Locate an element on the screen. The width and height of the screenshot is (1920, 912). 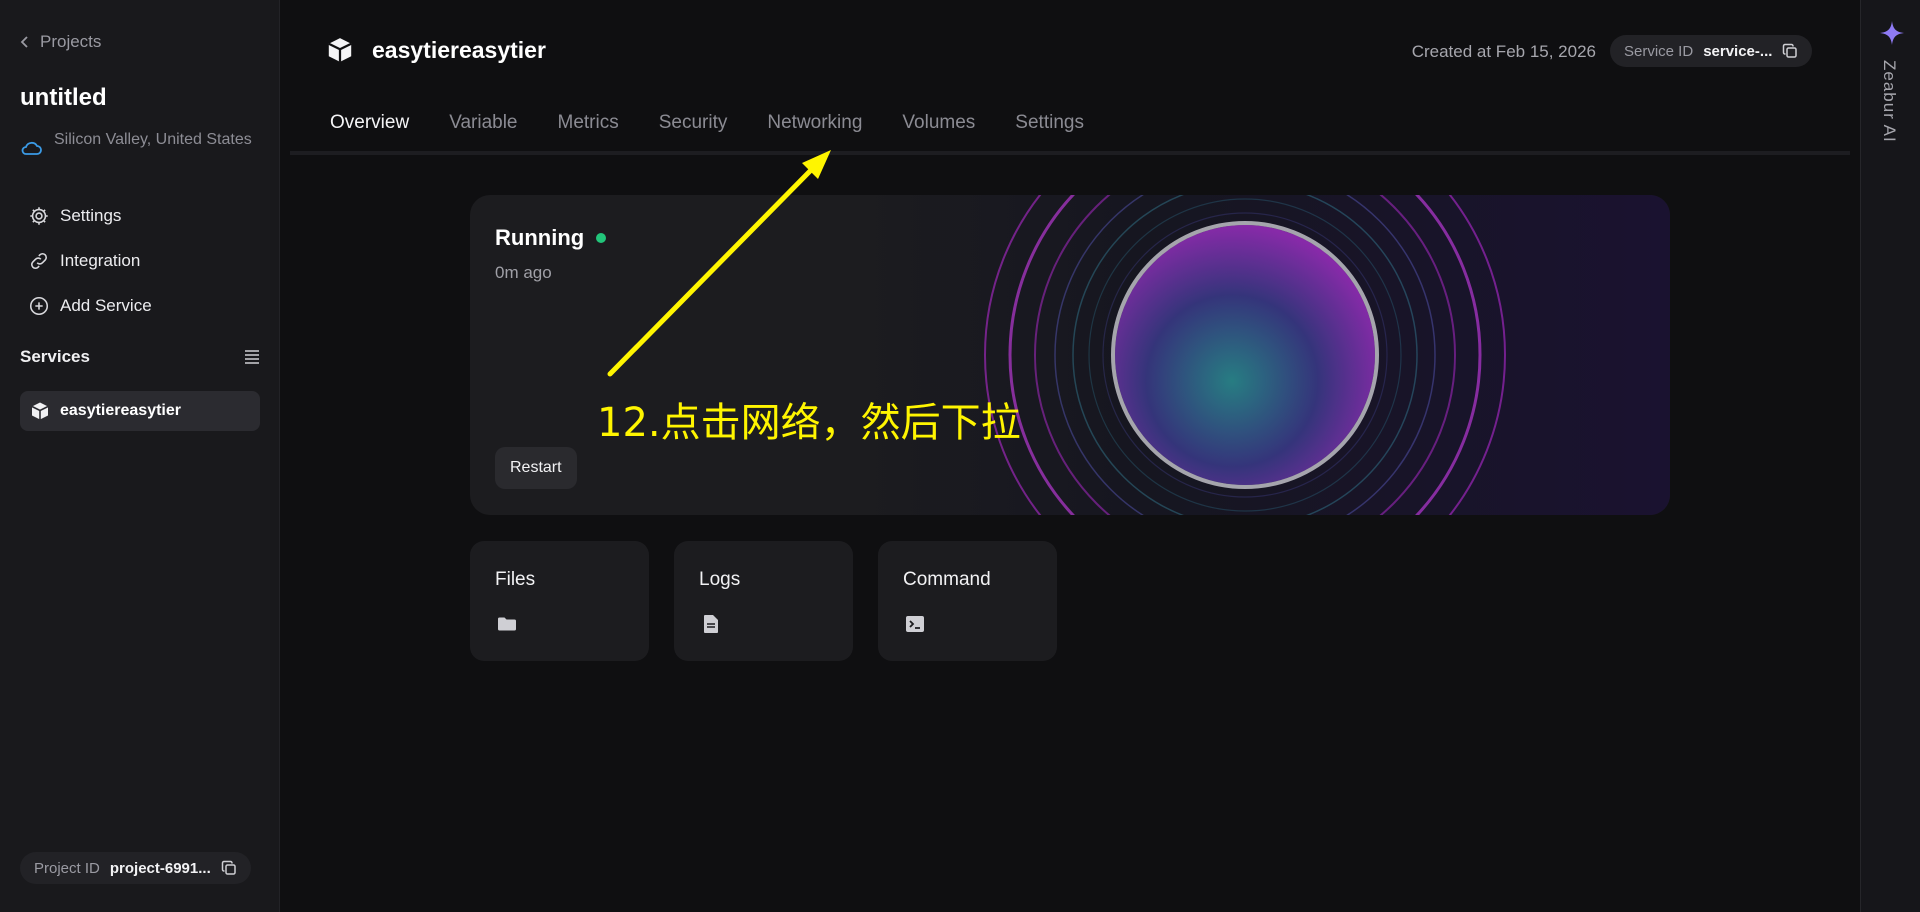
sidebar-item-settings: Settings is located at coordinates (74, 216).